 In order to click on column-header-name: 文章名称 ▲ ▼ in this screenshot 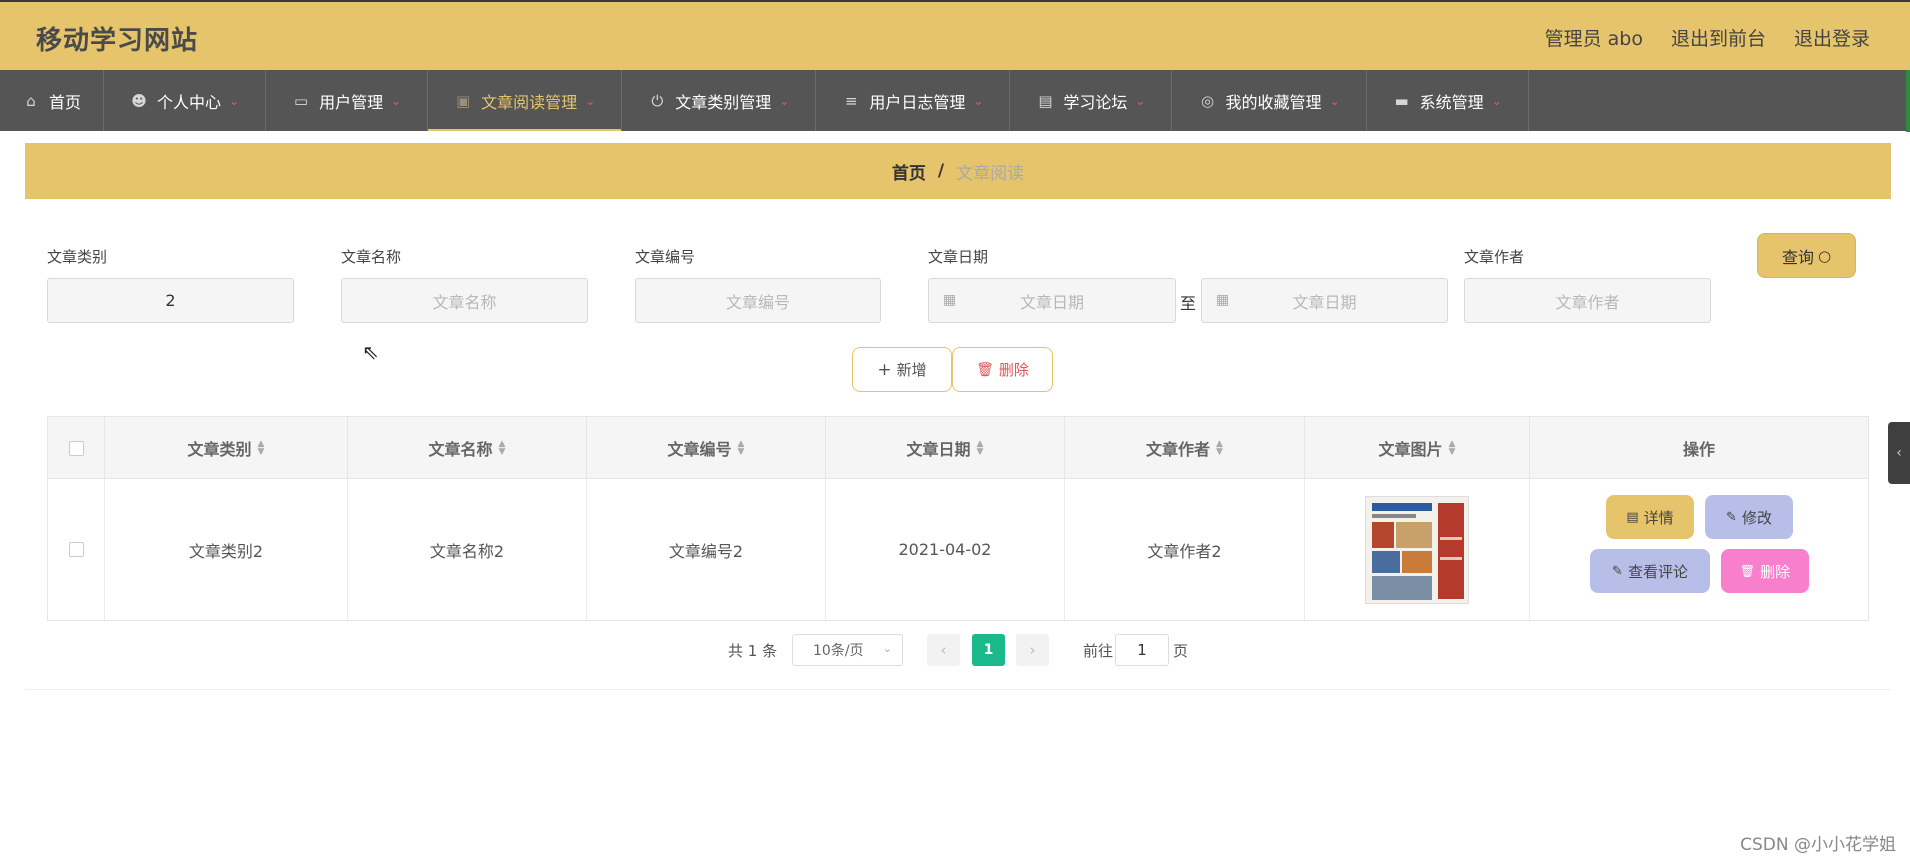, I will do `click(467, 448)`.